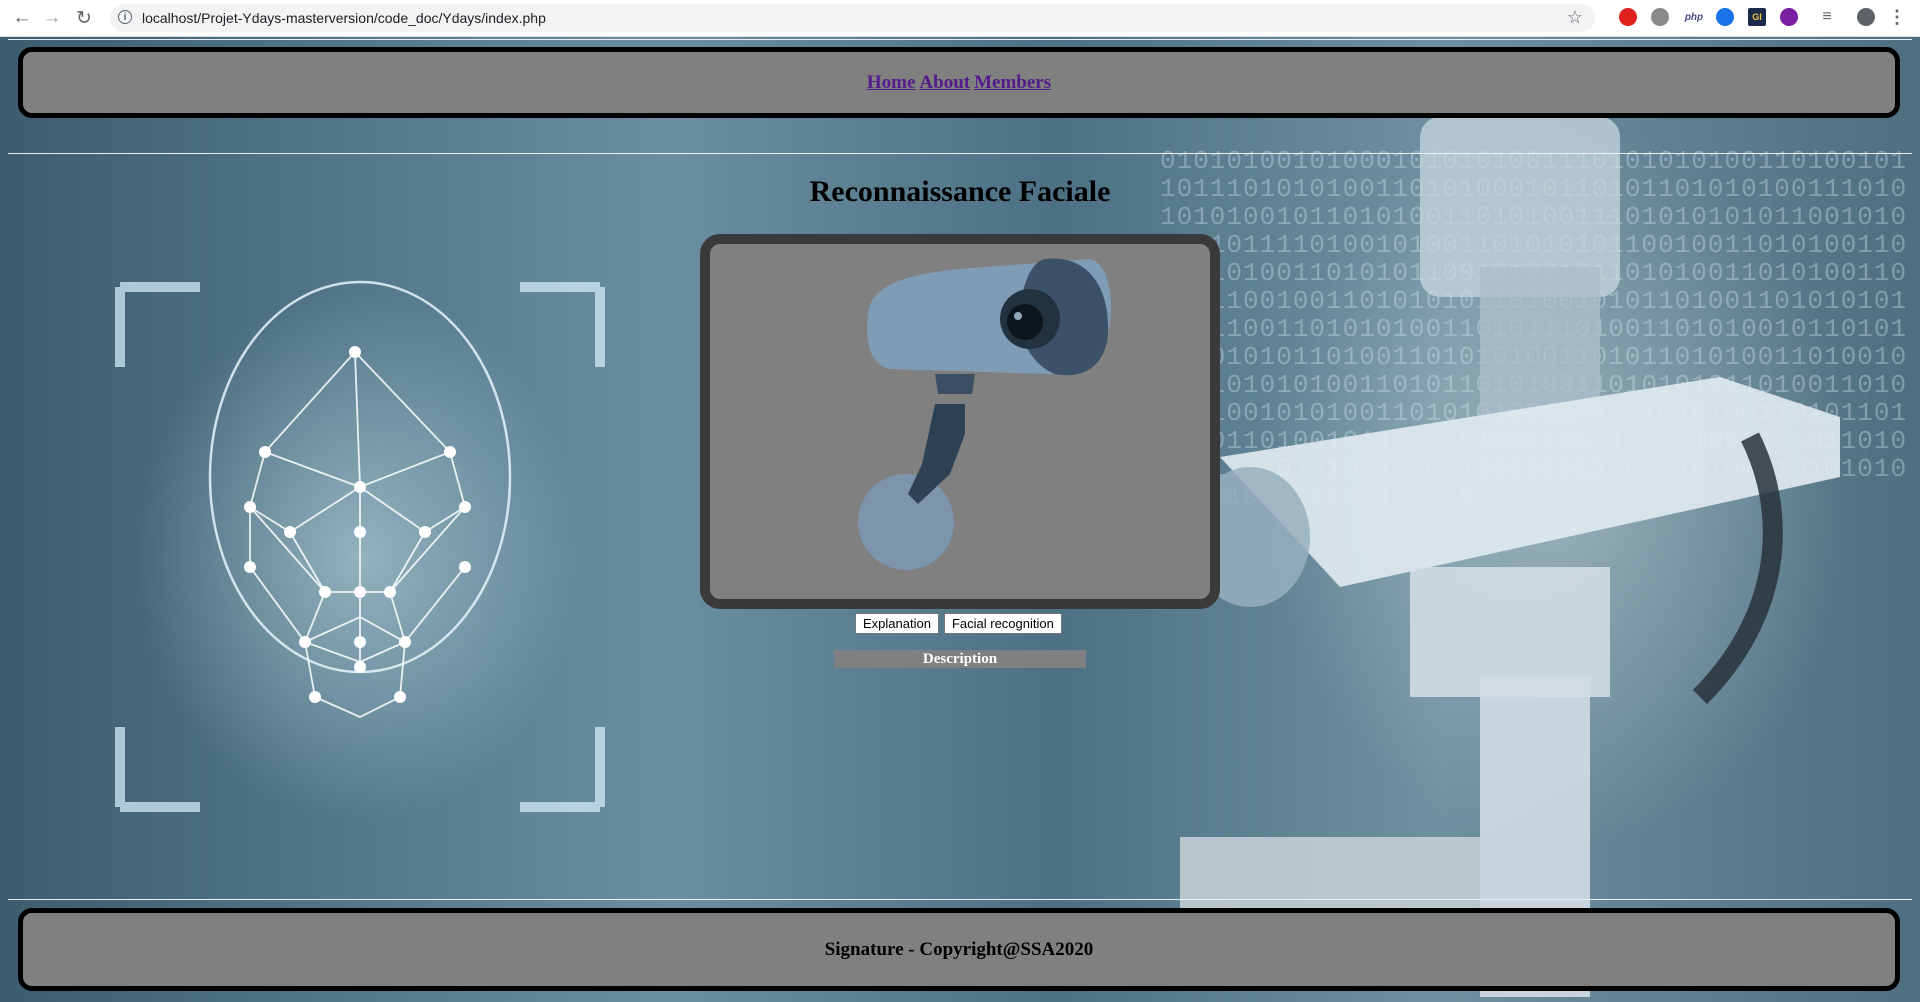 This screenshot has width=1920, height=1002. Describe the element at coordinates (1660, 17) in the screenshot. I see `globe-extension-icon` at that location.